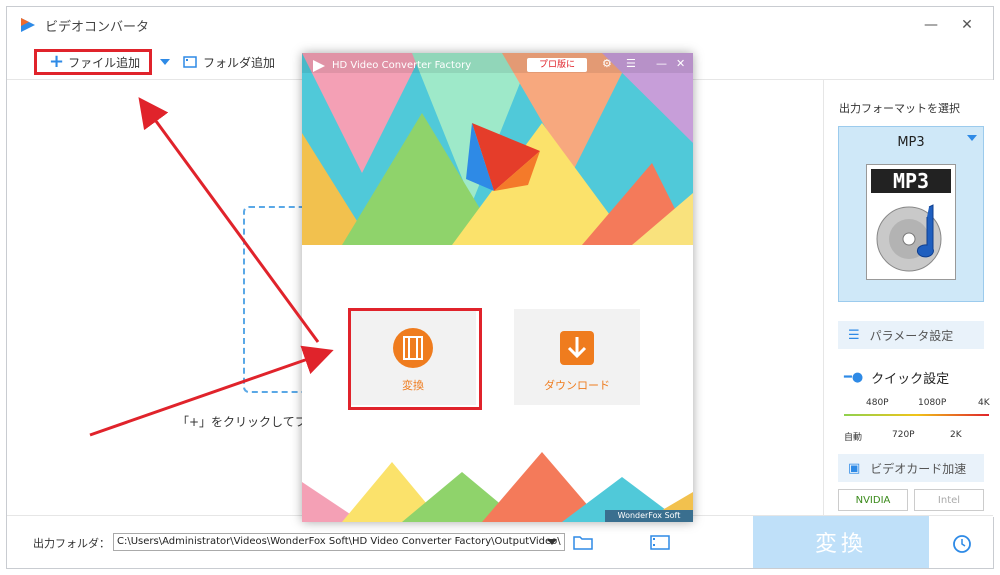 The image size is (1000, 575). What do you see at coordinates (984, 403) in the screenshot?
I see `slider-label-4k: 4K` at bounding box center [984, 403].